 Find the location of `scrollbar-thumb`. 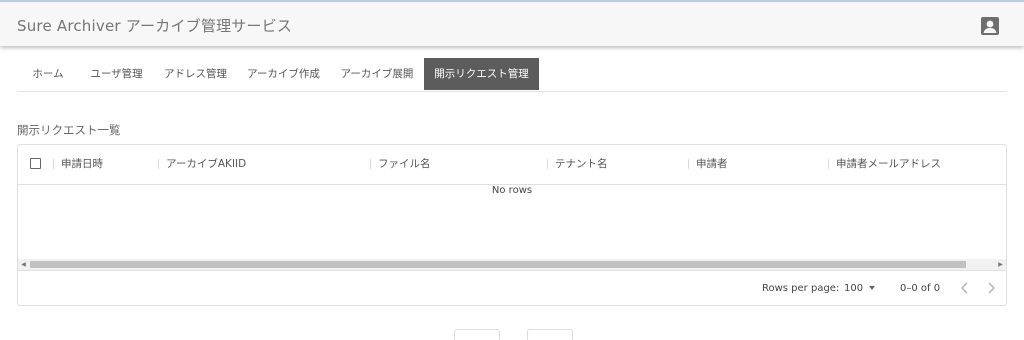

scrollbar-thumb is located at coordinates (498, 264).